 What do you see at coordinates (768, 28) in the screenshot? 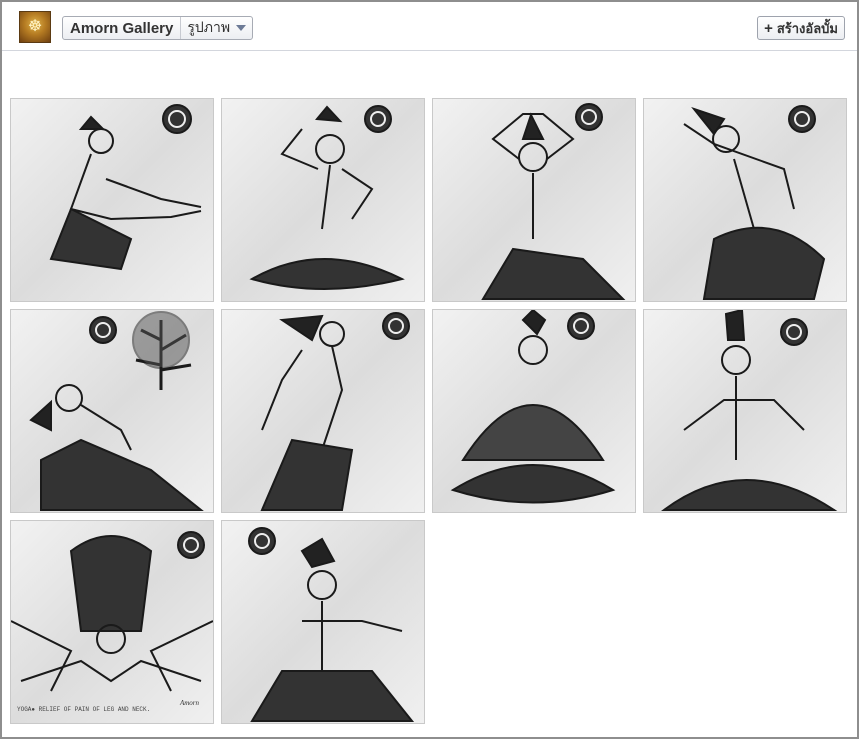
I see `plus-icon: +` at bounding box center [768, 28].